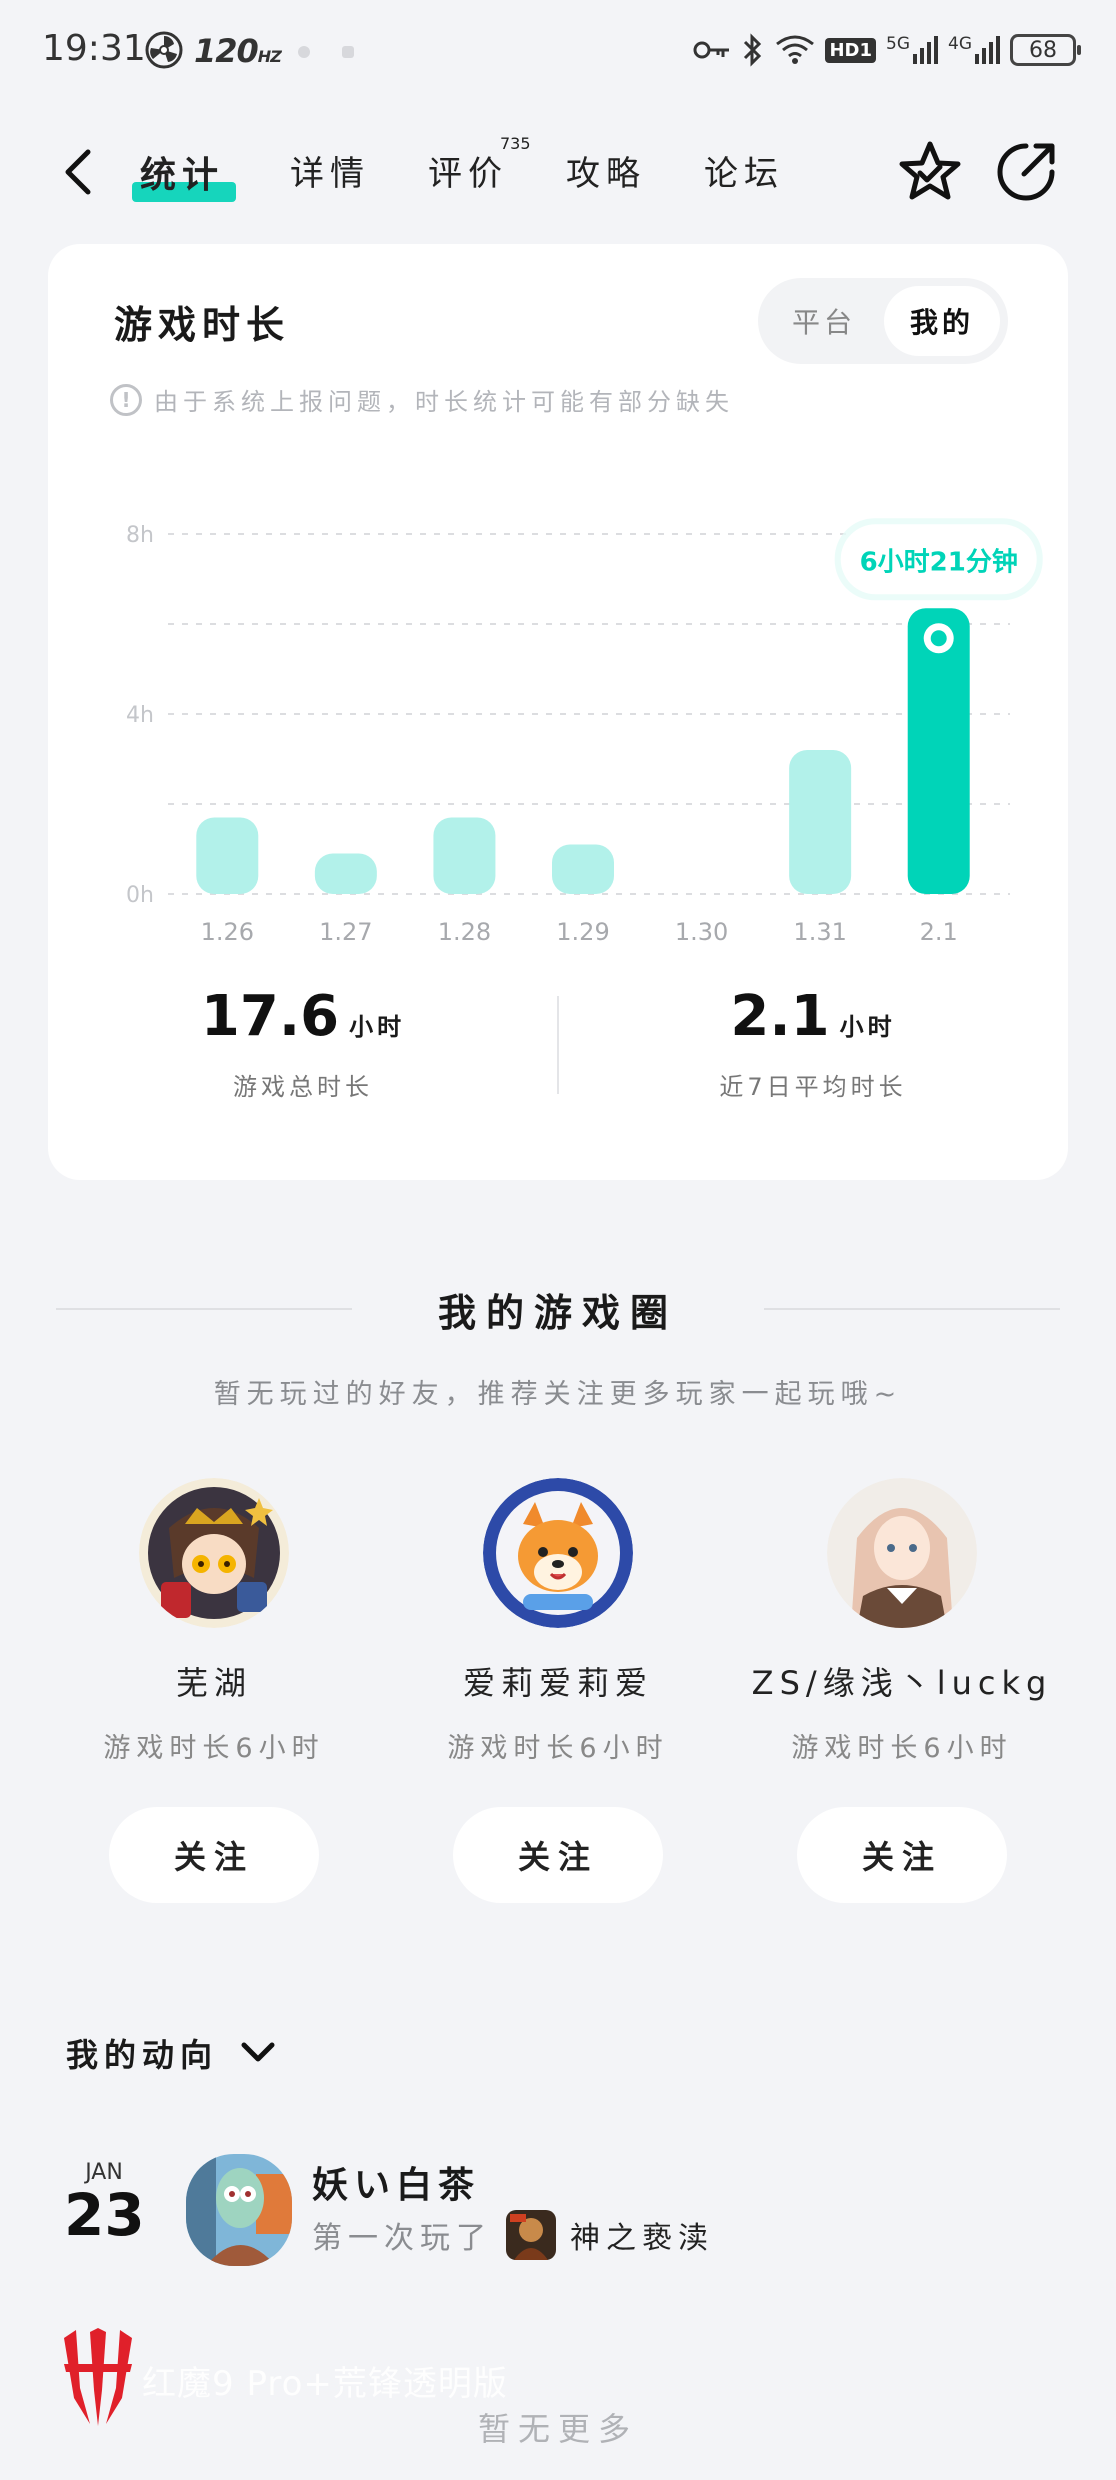 This screenshot has height=2480, width=1116. I want to click on data-notice: ! 由于系统上报问题，时长统计可能有部分缺失, so click(422, 399).